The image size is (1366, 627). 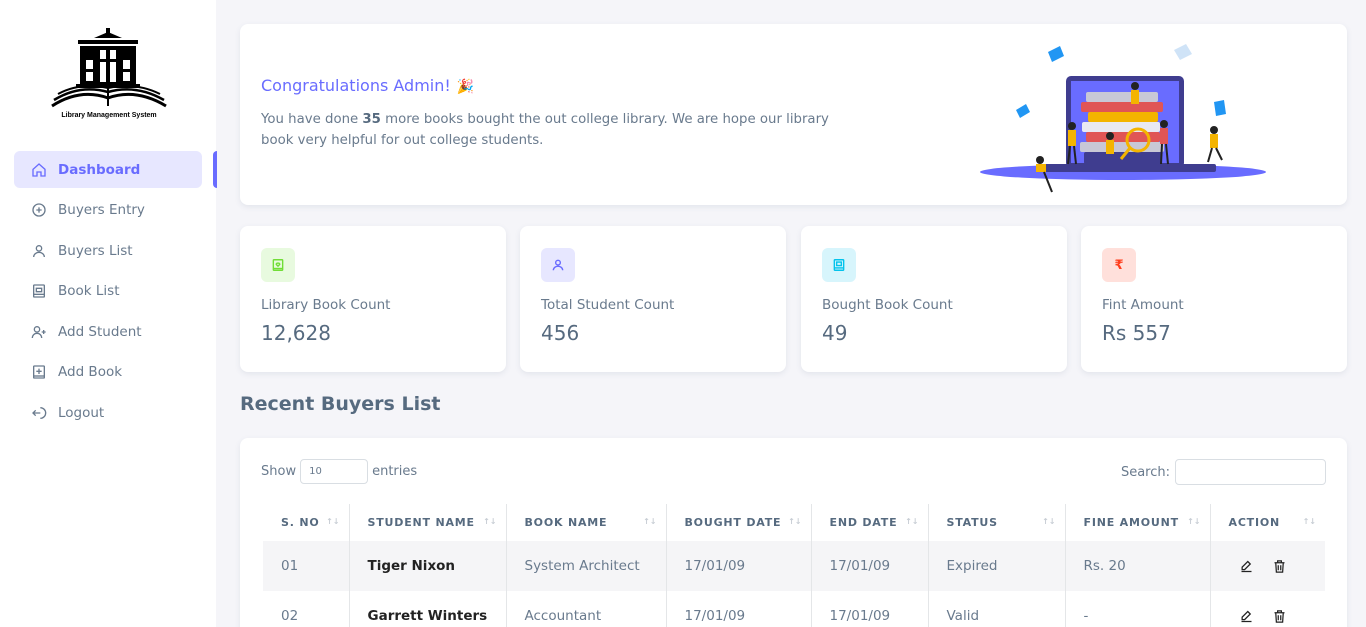 I want to click on cell-sno: 02, so click(x=306, y=609).